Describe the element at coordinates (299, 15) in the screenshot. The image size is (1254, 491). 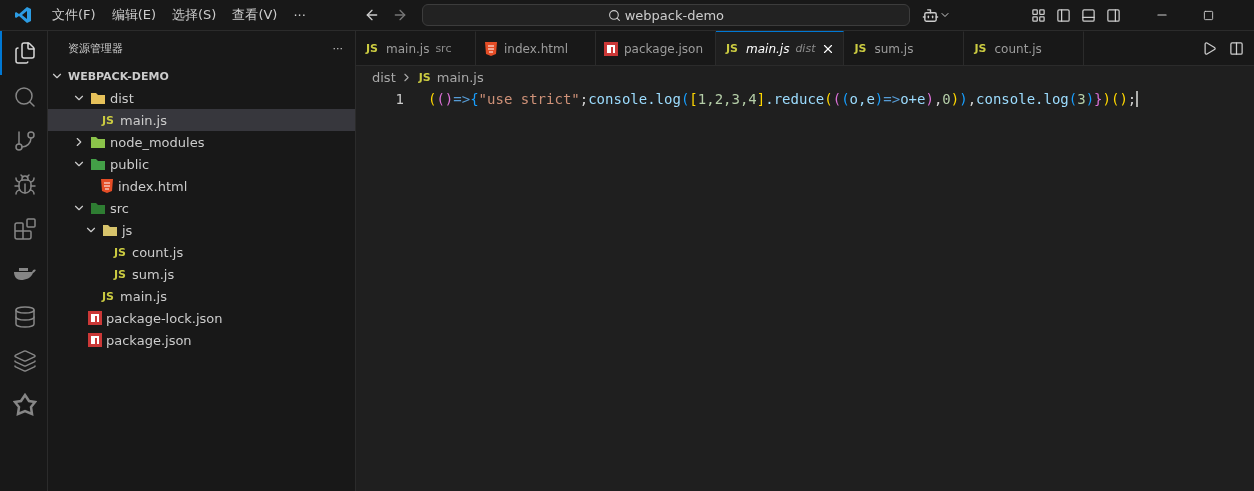
I see `more-menu: ···` at that location.